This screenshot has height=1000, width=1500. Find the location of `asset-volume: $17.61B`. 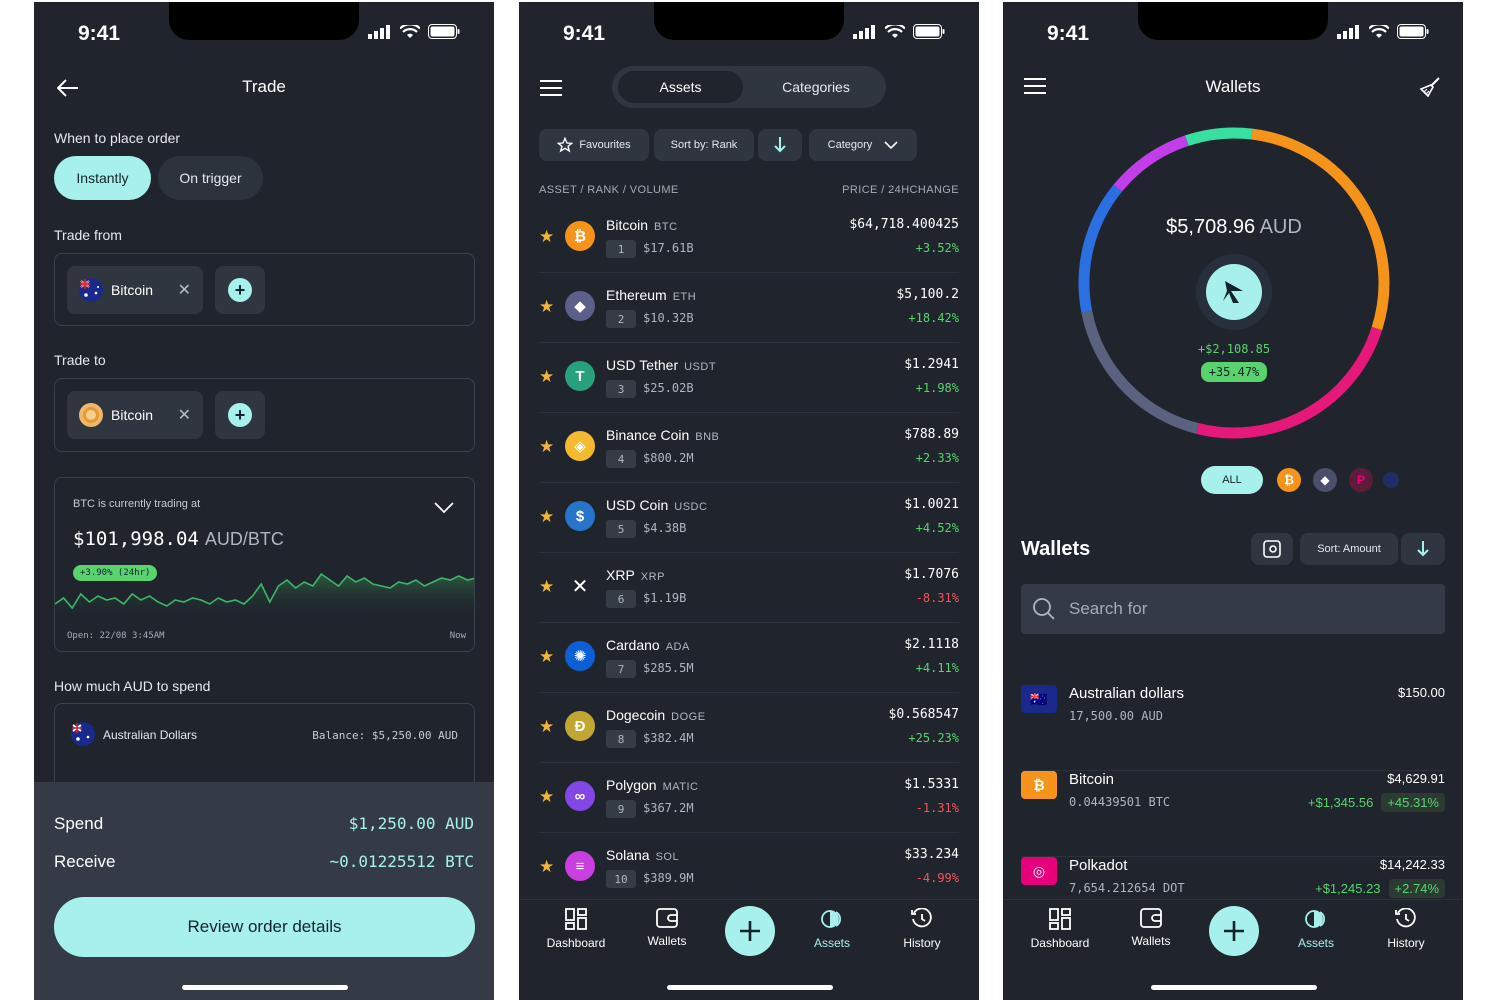

asset-volume: $17.61B is located at coordinates (668, 248).